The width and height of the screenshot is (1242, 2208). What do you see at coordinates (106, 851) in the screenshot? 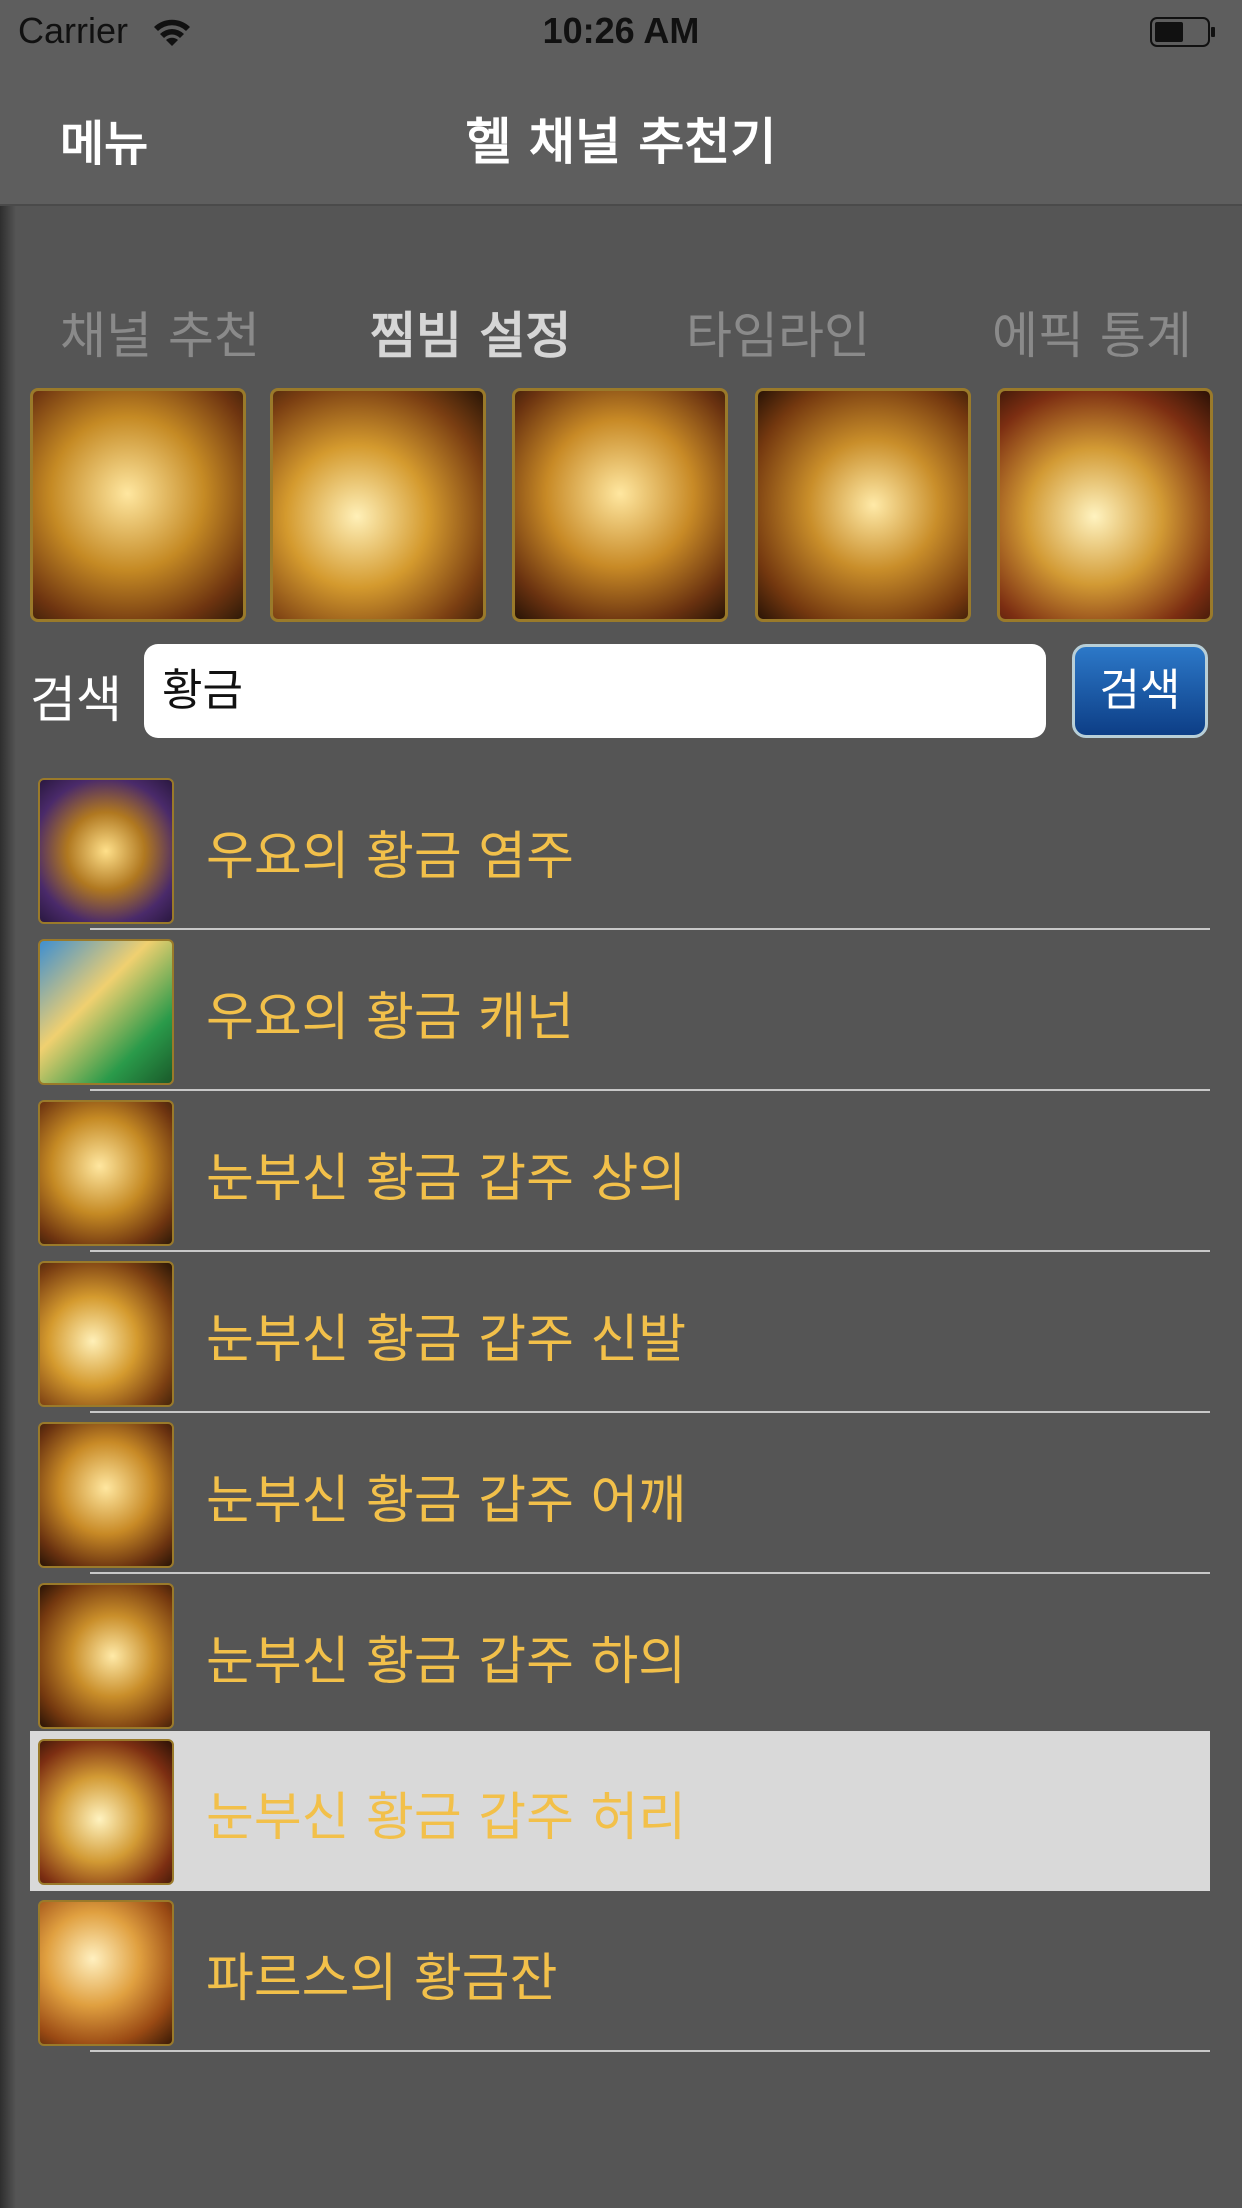
I see `gold-rosary-icon` at bounding box center [106, 851].